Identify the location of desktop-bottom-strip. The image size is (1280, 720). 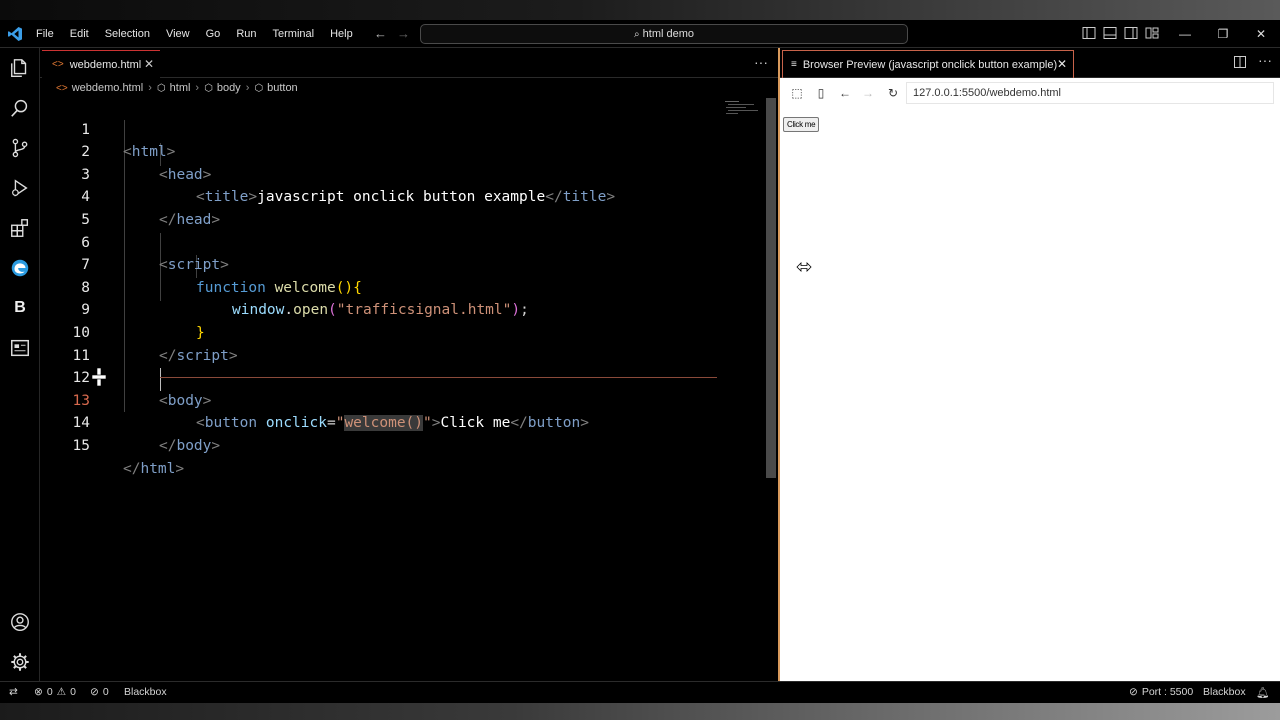
(640, 711).